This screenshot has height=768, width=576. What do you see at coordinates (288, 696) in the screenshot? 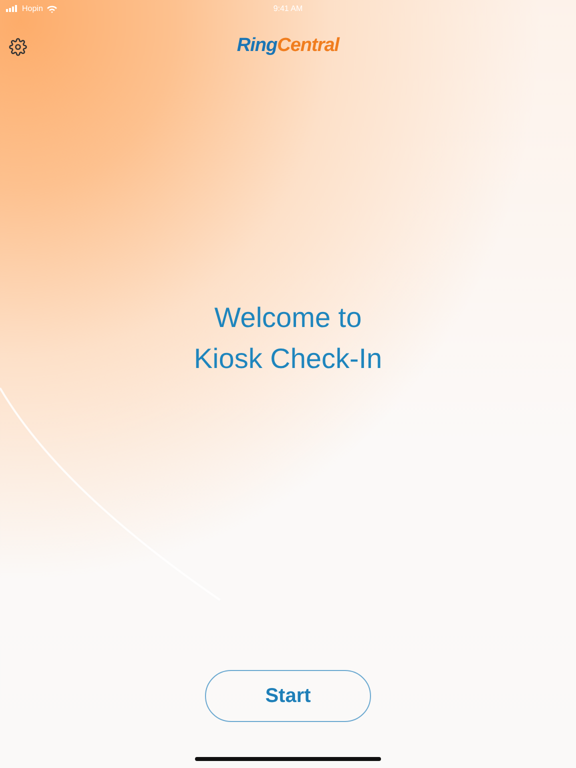
I see `start-button: Start` at bounding box center [288, 696].